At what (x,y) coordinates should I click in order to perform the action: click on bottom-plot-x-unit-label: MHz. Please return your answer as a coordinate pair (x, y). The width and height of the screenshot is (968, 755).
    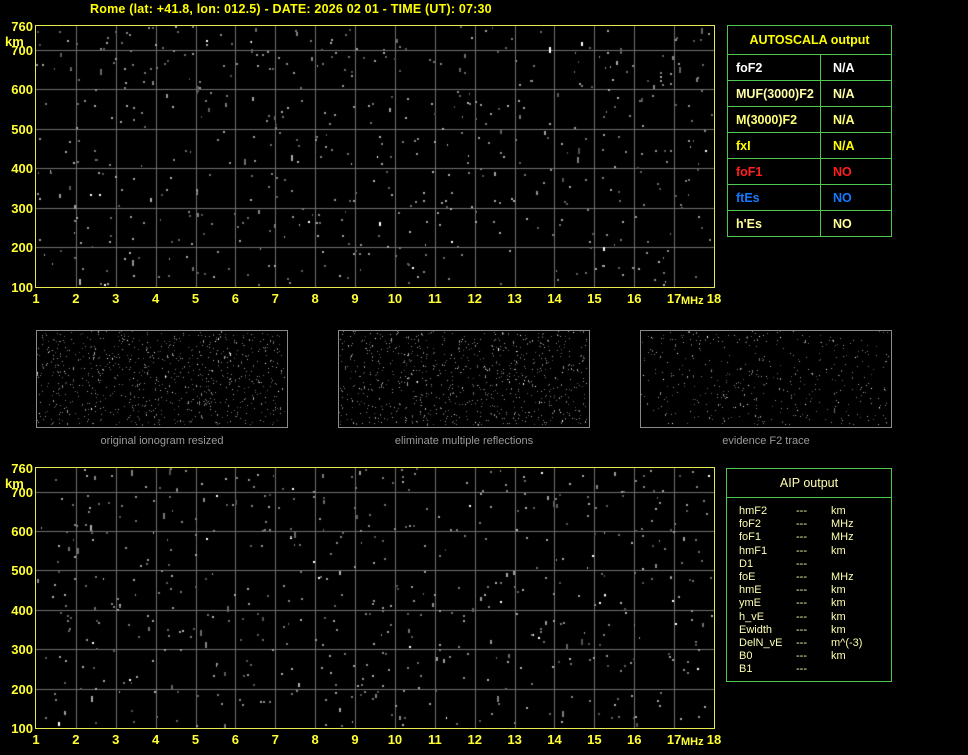
    Looking at the image, I should click on (692, 742).